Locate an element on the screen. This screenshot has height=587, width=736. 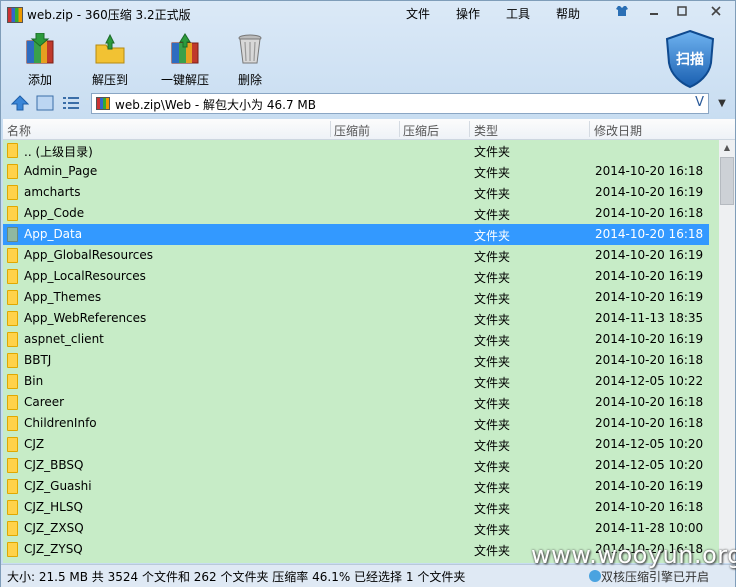
file-row: Bin 文件夹 2014-12-05 10:22 is located at coordinates (356, 381).